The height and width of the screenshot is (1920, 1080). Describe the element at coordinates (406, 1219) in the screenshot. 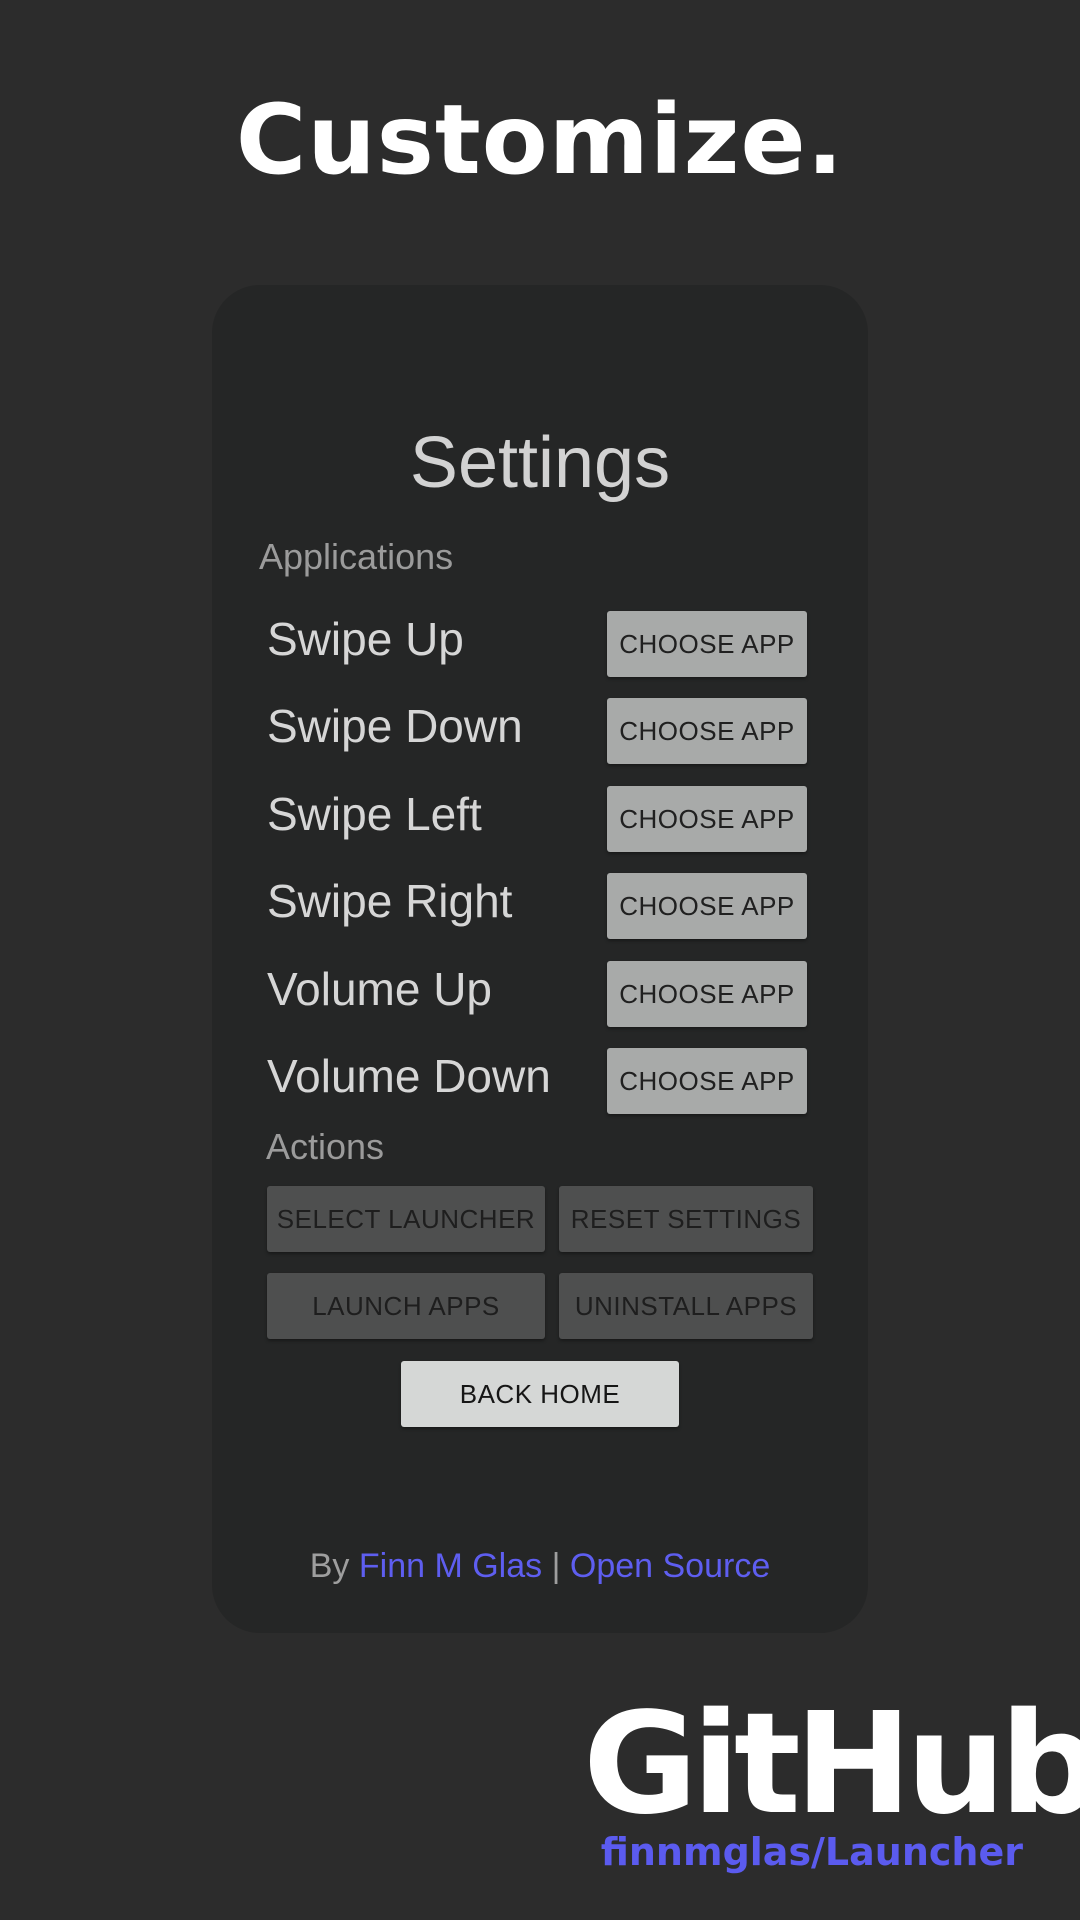

I see `select-launcher-button: SELECT LAUNCHER` at that location.